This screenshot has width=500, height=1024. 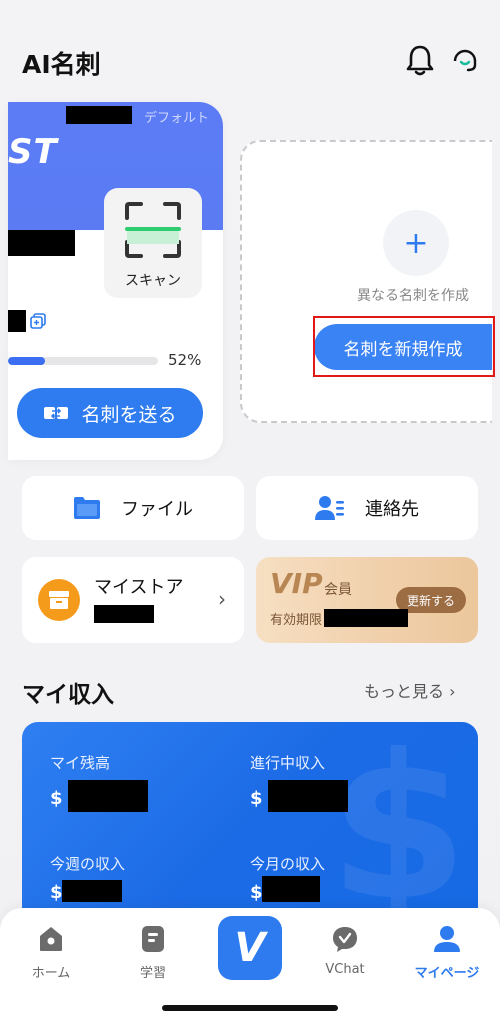 What do you see at coordinates (291, 889) in the screenshot?
I see `month-redacted` at bounding box center [291, 889].